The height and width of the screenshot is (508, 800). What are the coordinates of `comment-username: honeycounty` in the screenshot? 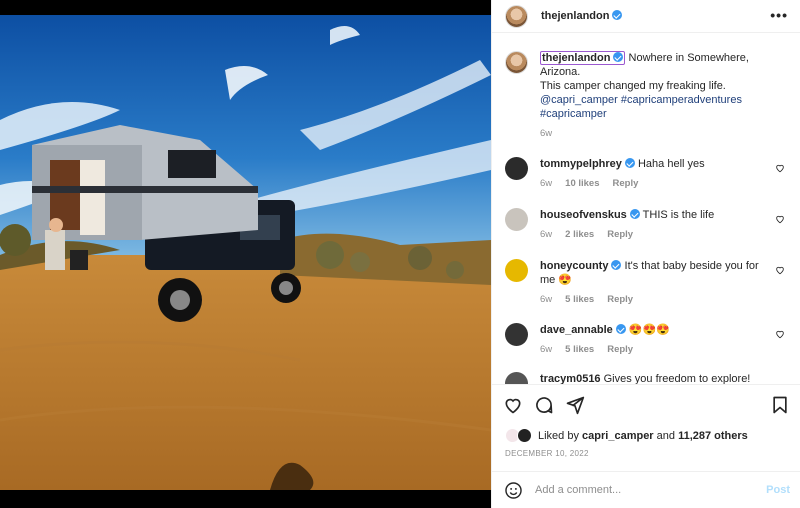 It's located at (581, 266).